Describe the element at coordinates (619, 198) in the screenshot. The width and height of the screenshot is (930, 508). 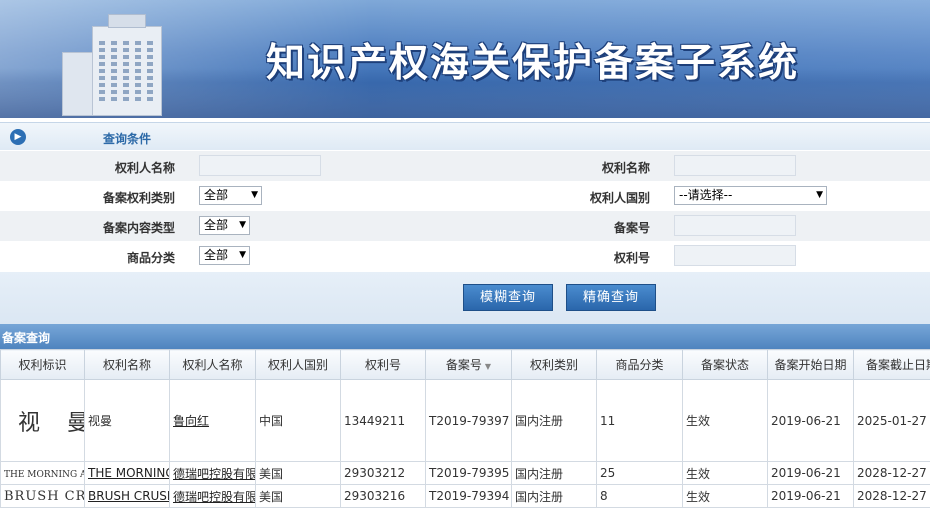
I see `holder-country-label: 权利人国别` at that location.